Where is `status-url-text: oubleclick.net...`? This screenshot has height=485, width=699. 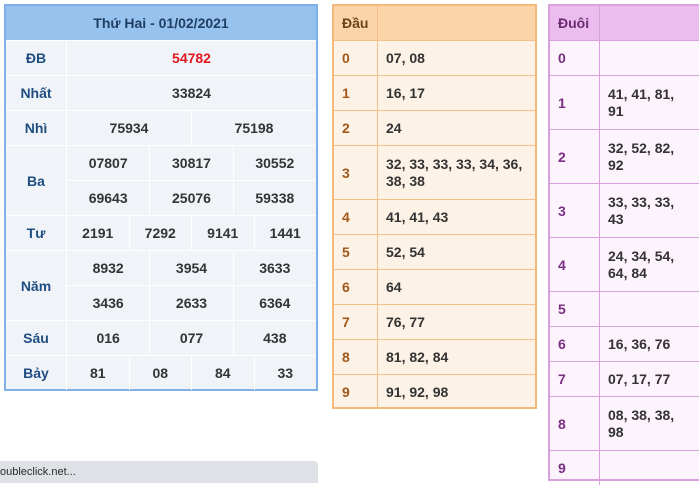 status-url-text: oubleclick.net... is located at coordinates (38, 472).